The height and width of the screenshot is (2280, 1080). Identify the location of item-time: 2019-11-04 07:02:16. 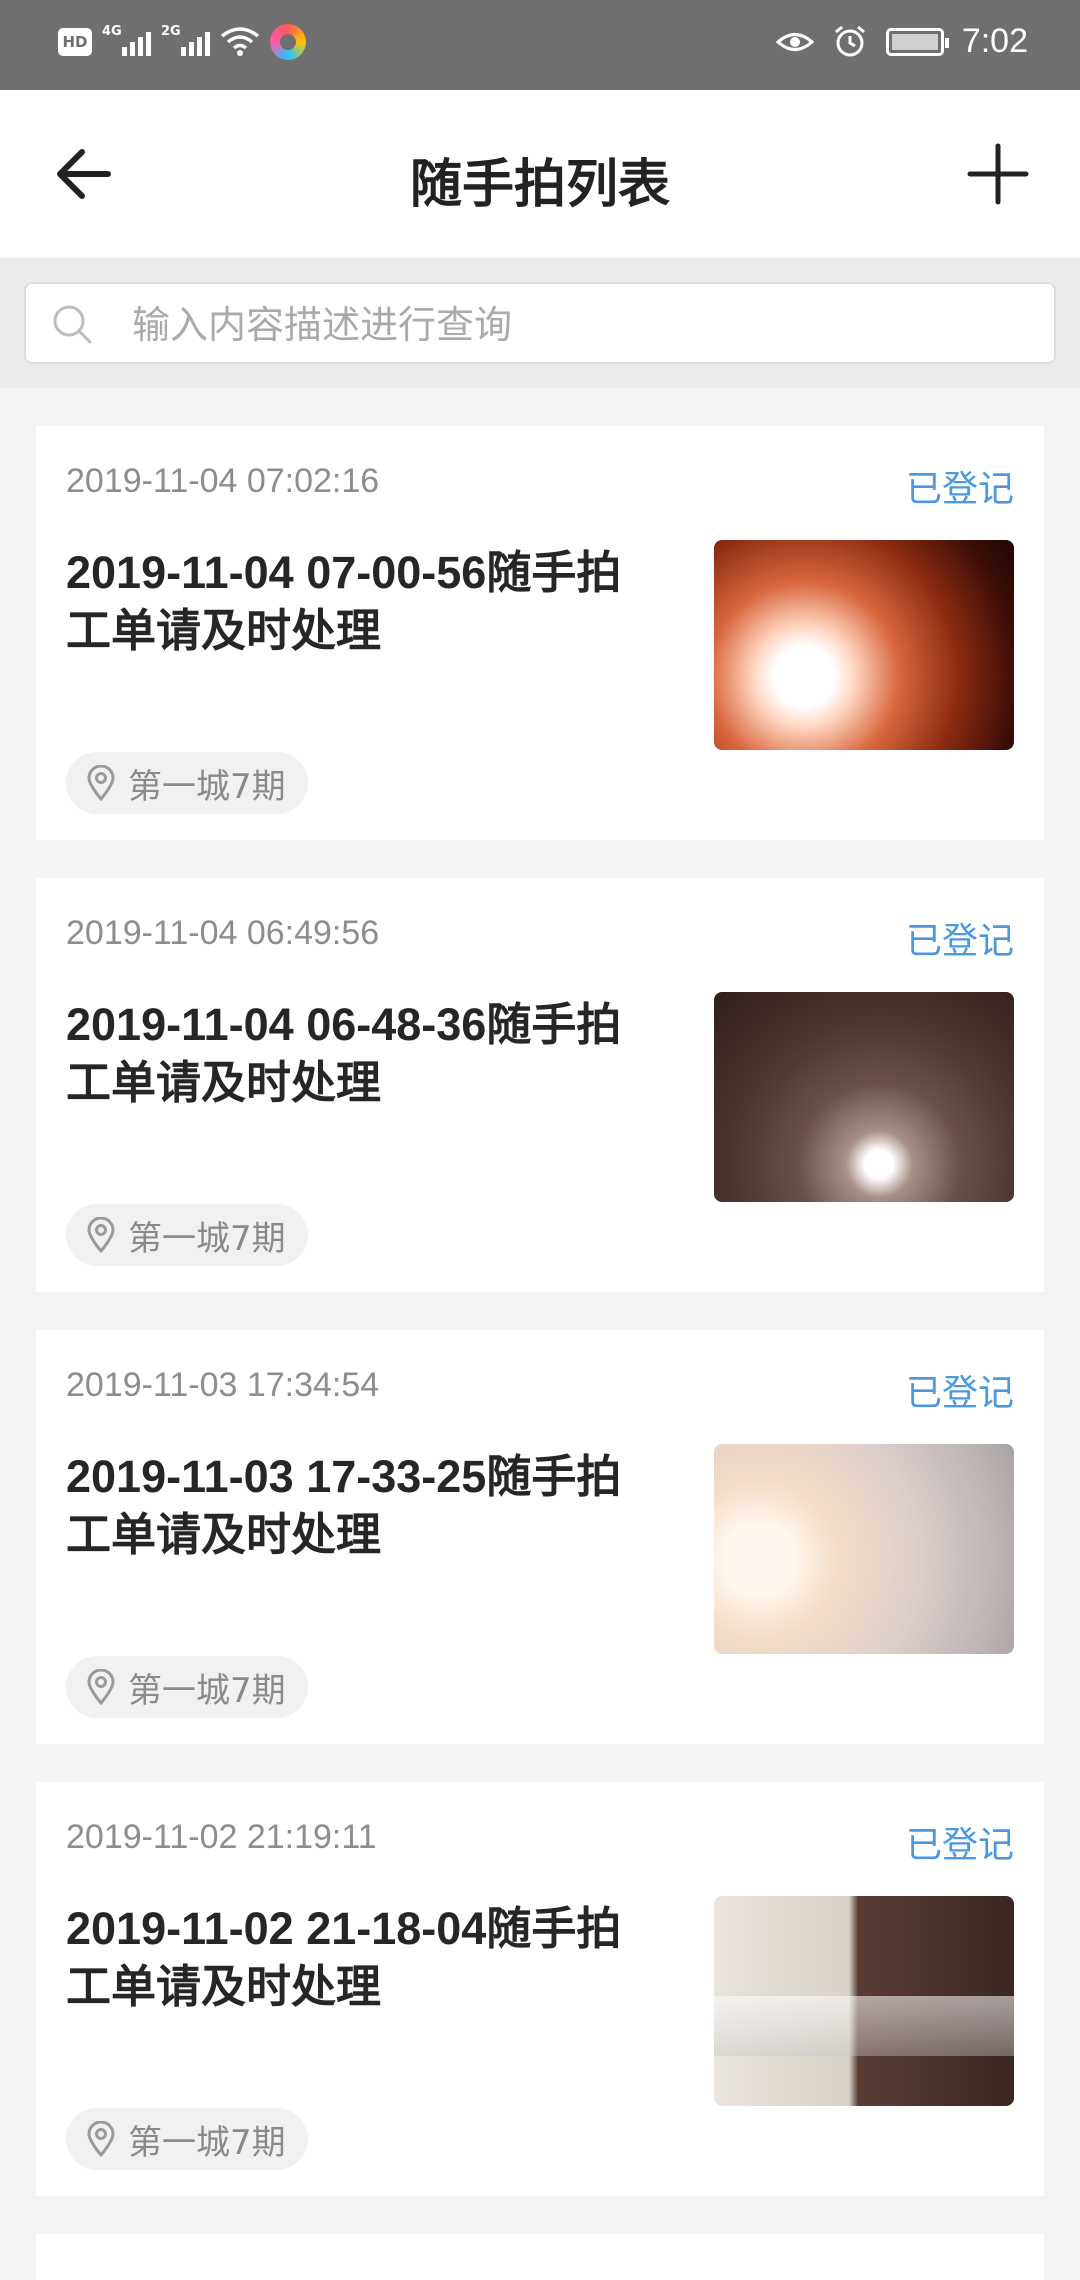
(223, 481).